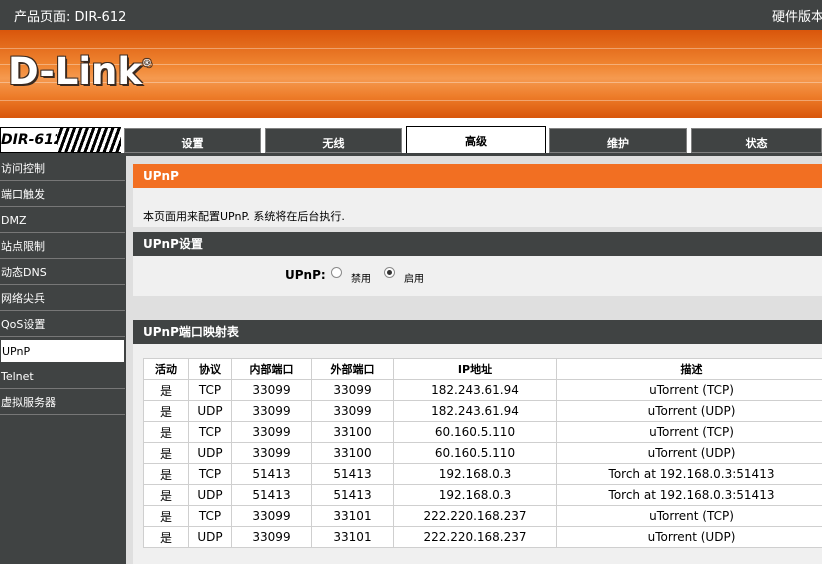 This screenshot has height=564, width=822. Describe the element at coordinates (62, 247) in the screenshot. I see `sidebar-item-site-restriction: 站点限制` at that location.